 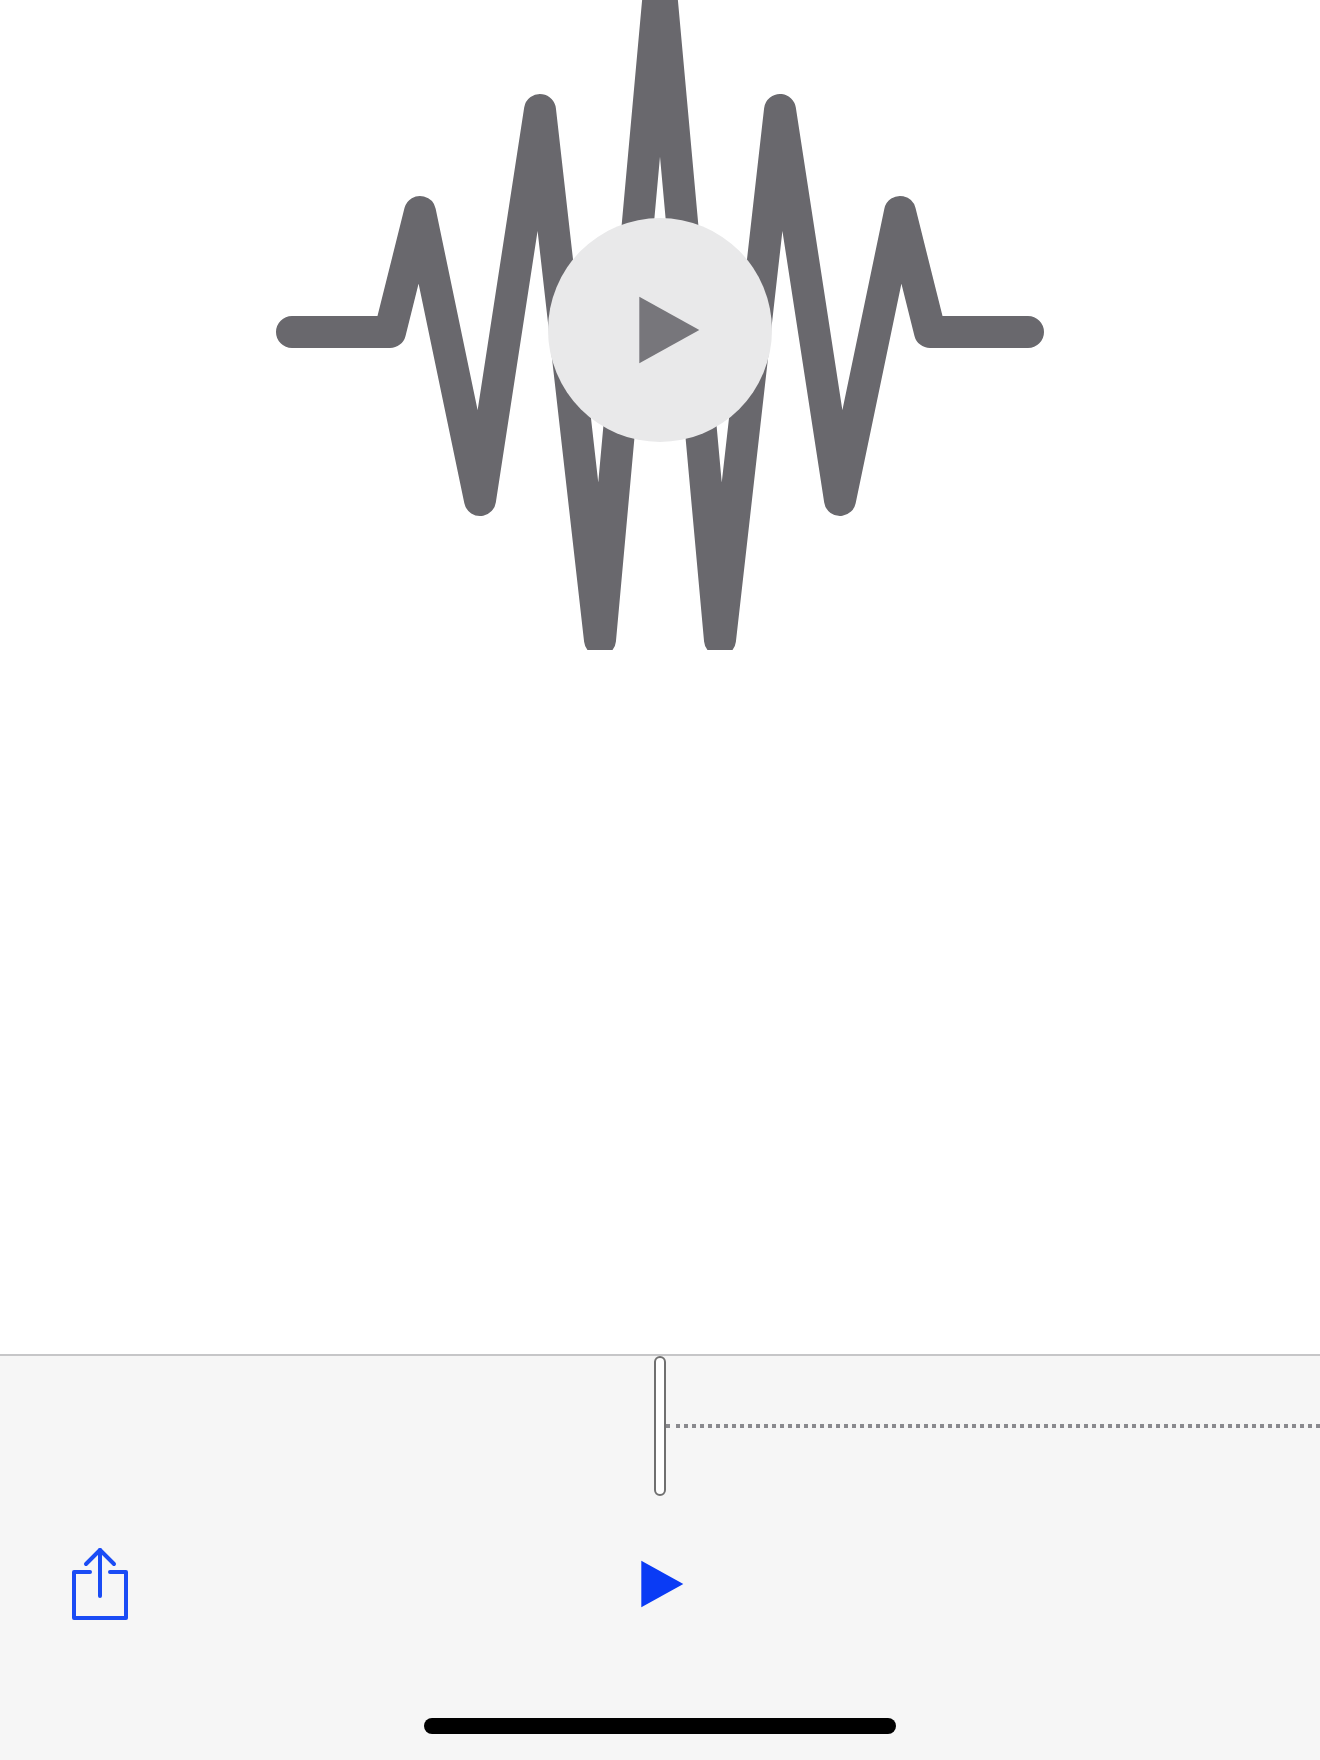 I want to click on share-icon, so click(x=100, y=1584).